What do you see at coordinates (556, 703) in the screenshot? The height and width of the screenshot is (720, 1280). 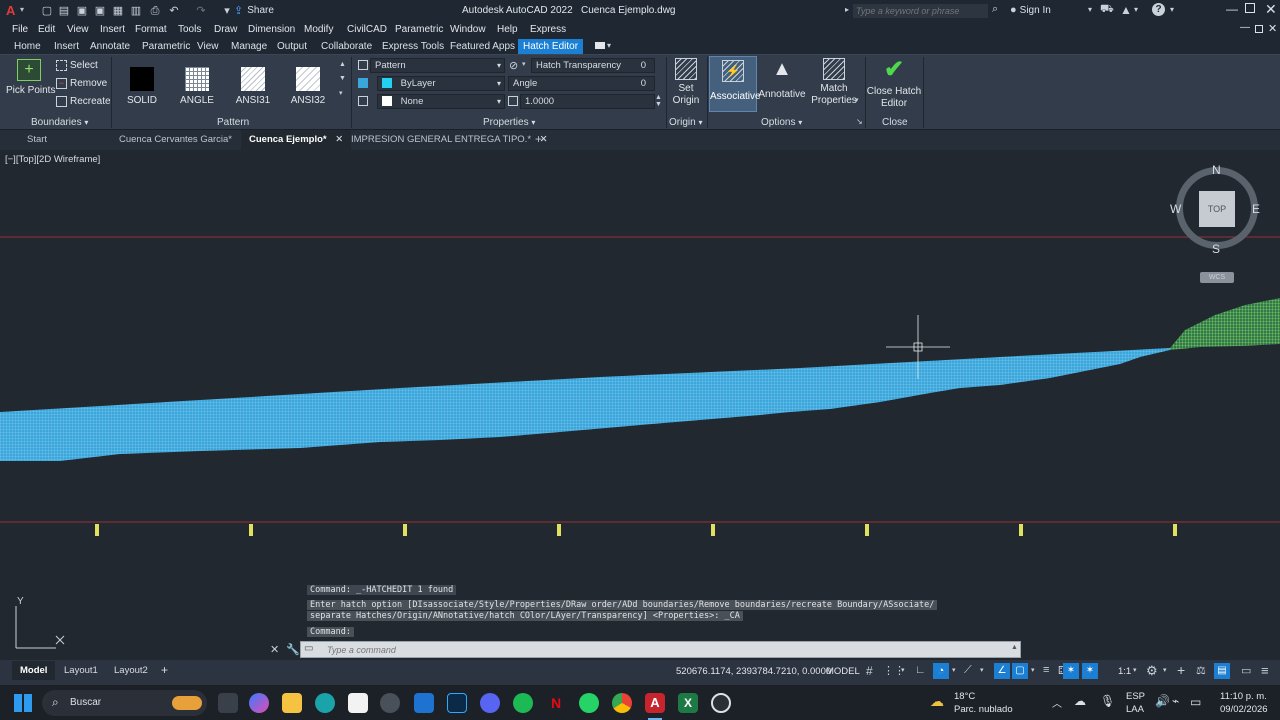 I see `netflix-icon: N` at bounding box center [556, 703].